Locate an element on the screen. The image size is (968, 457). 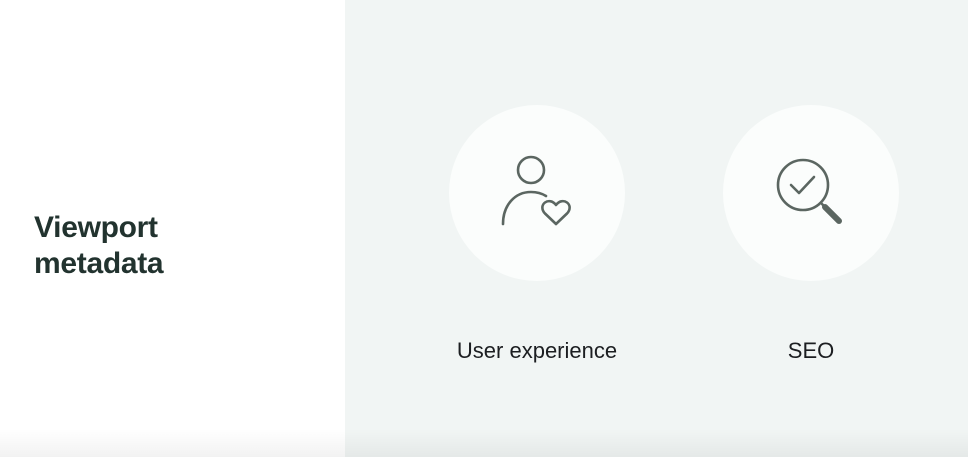
slide-title-line-1: Viewport is located at coordinates (96, 227).